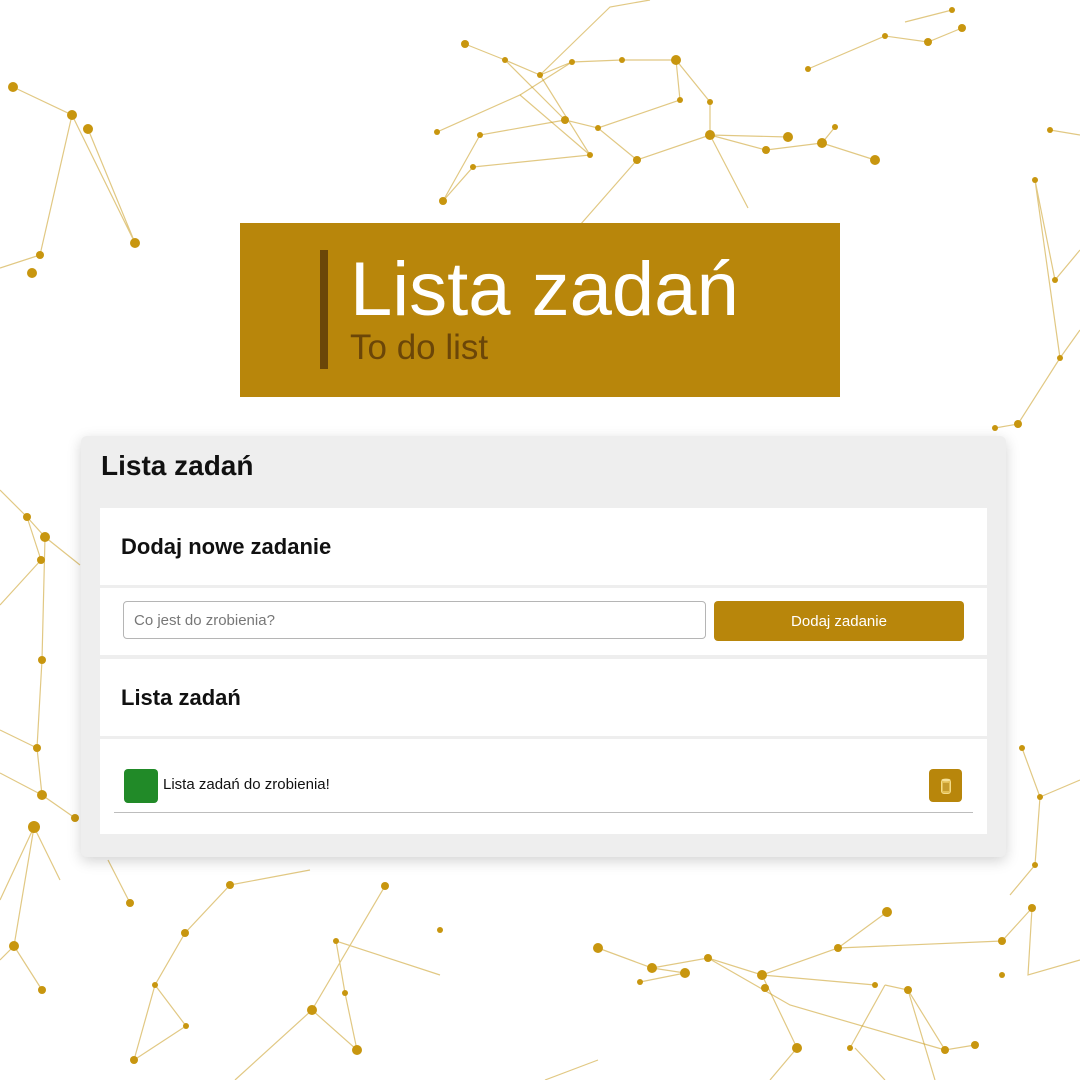 This screenshot has width=1080, height=1080. I want to click on add-task-form: Dodaj zadanie, so click(543, 621).